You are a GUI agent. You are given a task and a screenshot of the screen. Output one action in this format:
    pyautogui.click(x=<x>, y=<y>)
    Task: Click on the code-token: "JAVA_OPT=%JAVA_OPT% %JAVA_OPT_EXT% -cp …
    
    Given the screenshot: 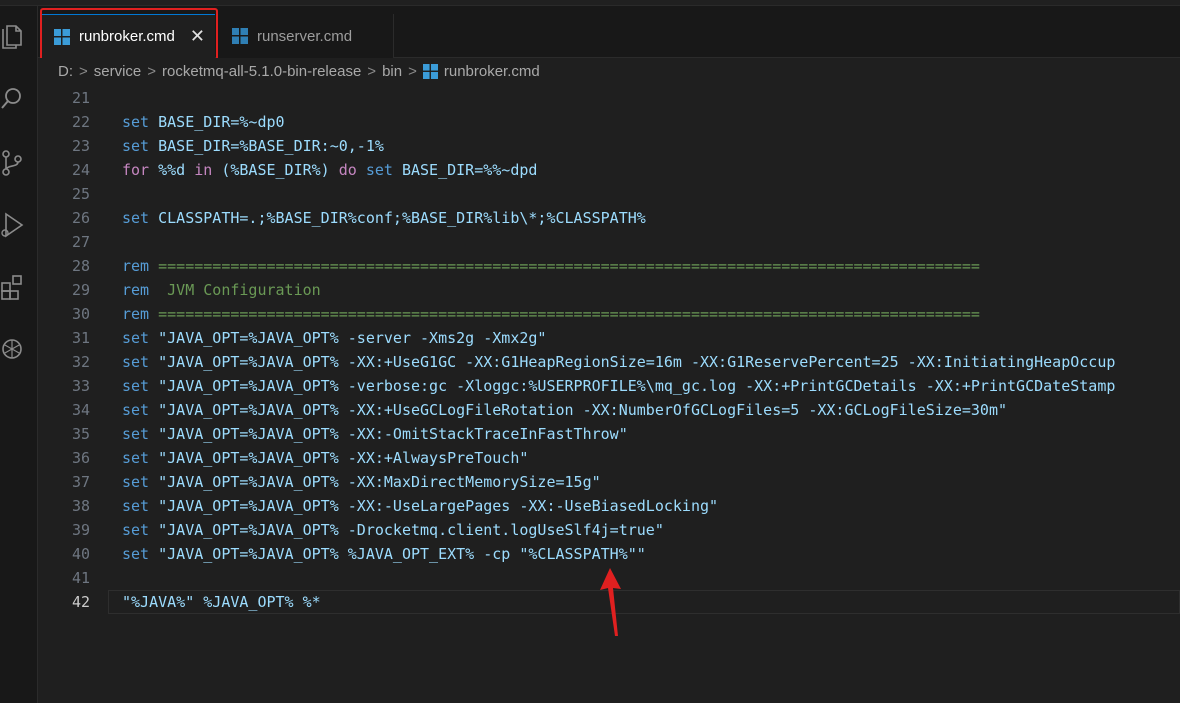 What is the action you would take?
    pyautogui.click(x=397, y=554)
    